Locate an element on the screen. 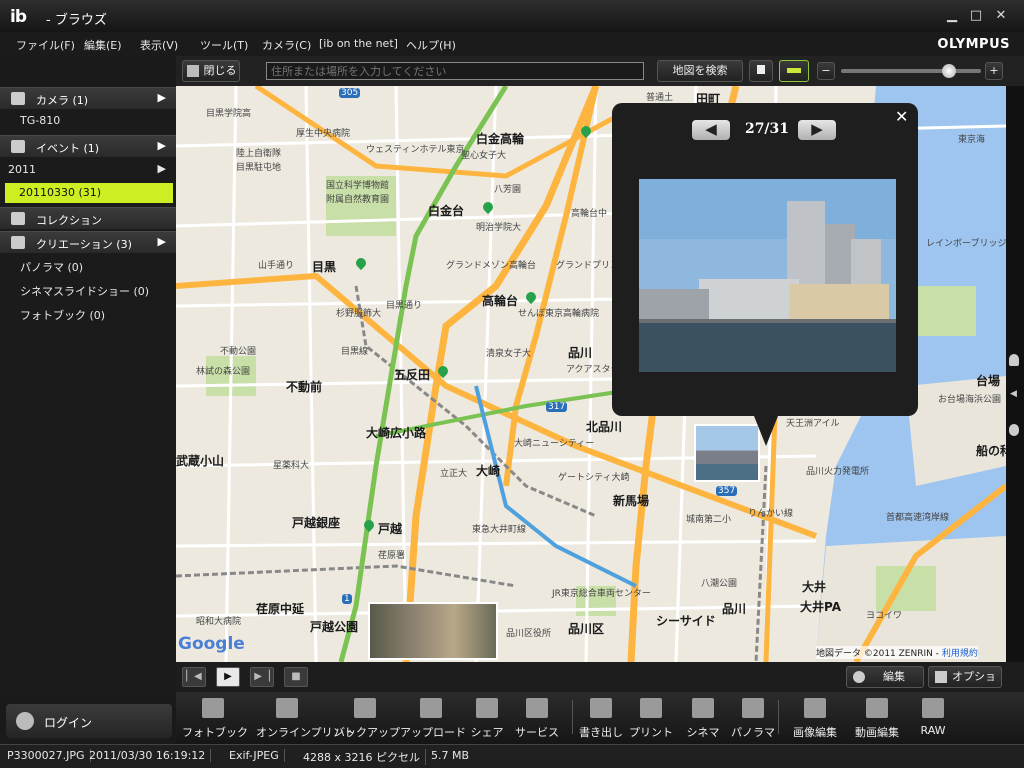 The image size is (1024, 768). menu-view: 表示(V) is located at coordinates (159, 45).